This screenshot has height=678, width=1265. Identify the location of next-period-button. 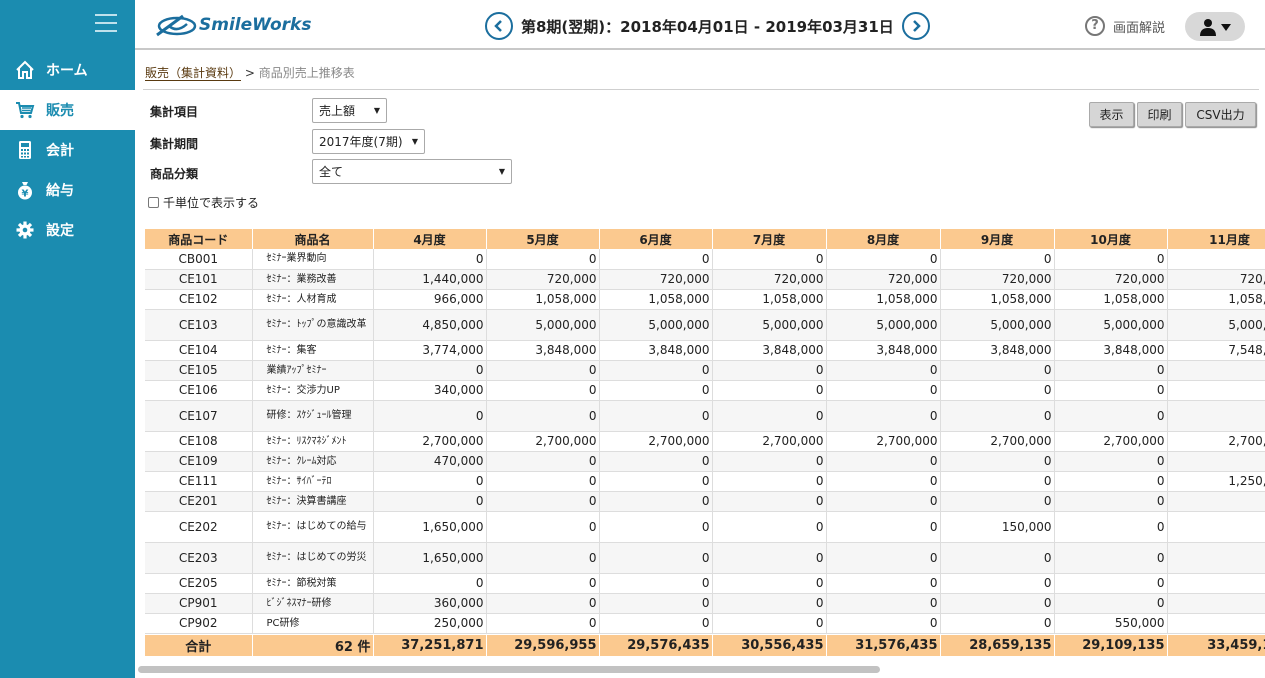
(915, 26).